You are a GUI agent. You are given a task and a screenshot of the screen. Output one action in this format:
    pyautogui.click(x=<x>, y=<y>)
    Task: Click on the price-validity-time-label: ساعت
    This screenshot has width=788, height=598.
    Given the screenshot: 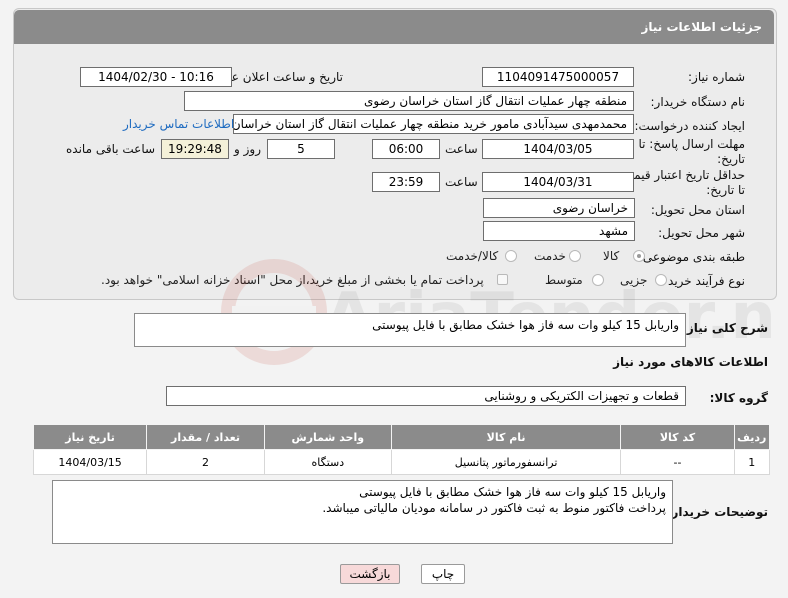 What is the action you would take?
    pyautogui.click(x=461, y=182)
    